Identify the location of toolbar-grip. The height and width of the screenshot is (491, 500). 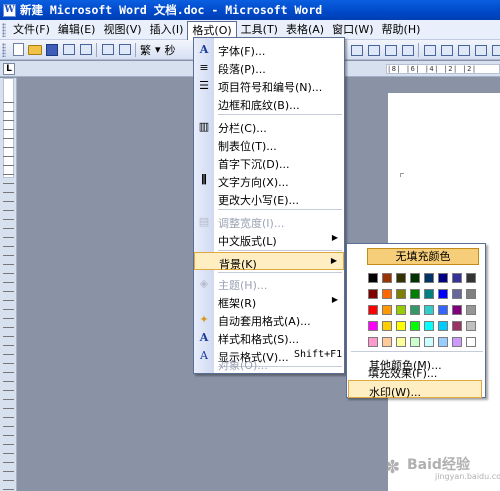
(4, 49).